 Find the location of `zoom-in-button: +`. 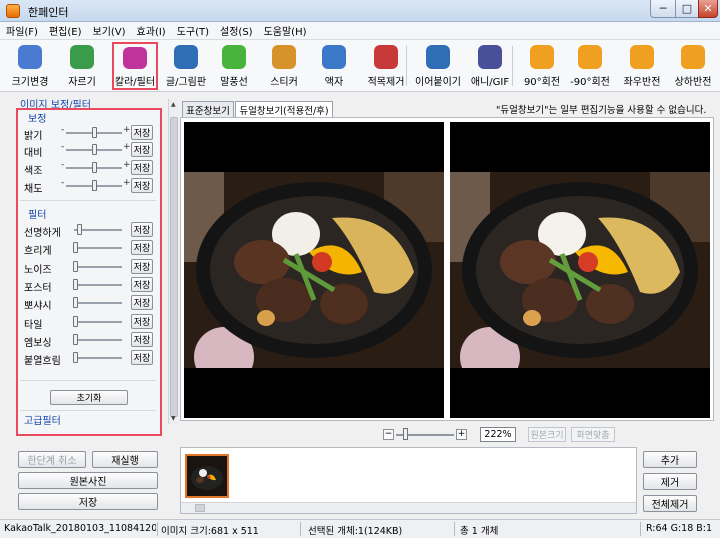

zoom-in-button: + is located at coordinates (461, 434).